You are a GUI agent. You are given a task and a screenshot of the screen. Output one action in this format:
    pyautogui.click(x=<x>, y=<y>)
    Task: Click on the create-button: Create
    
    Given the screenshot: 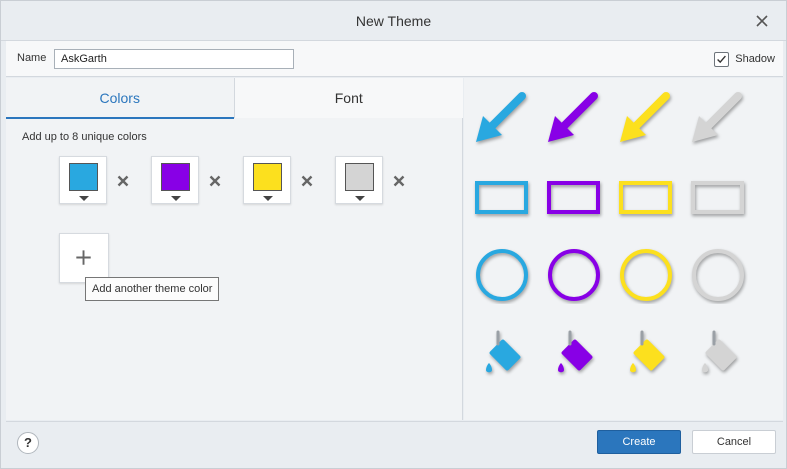 What is the action you would take?
    pyautogui.click(x=639, y=442)
    